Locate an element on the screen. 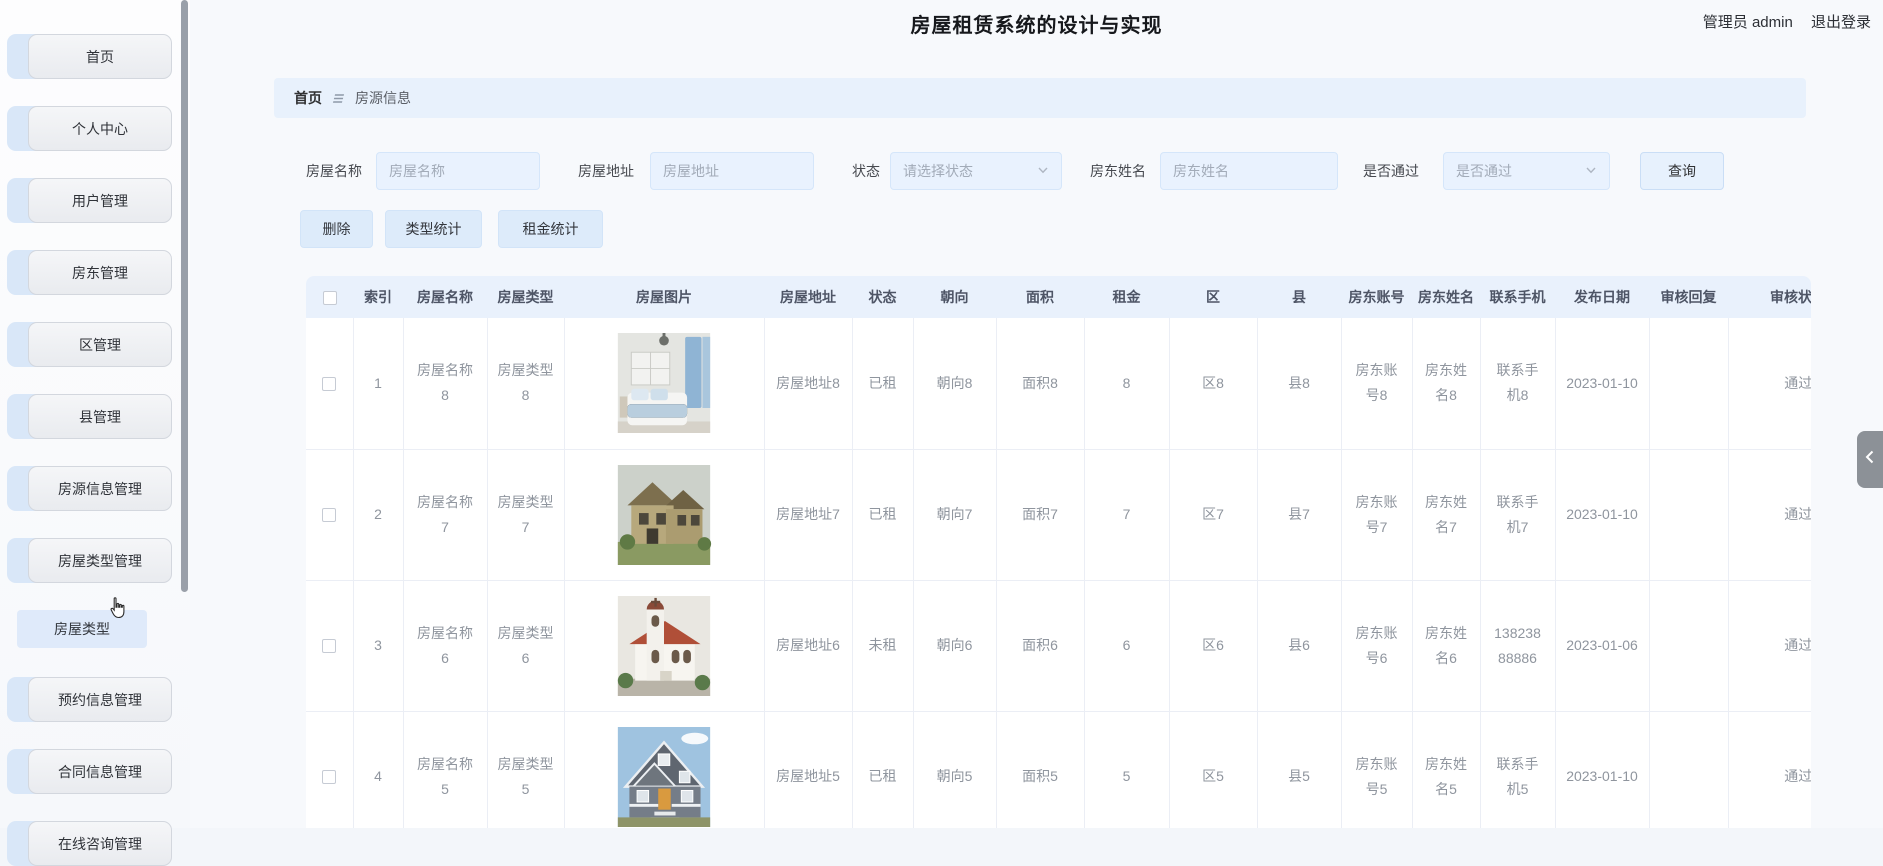  house-address-input is located at coordinates (732, 171).